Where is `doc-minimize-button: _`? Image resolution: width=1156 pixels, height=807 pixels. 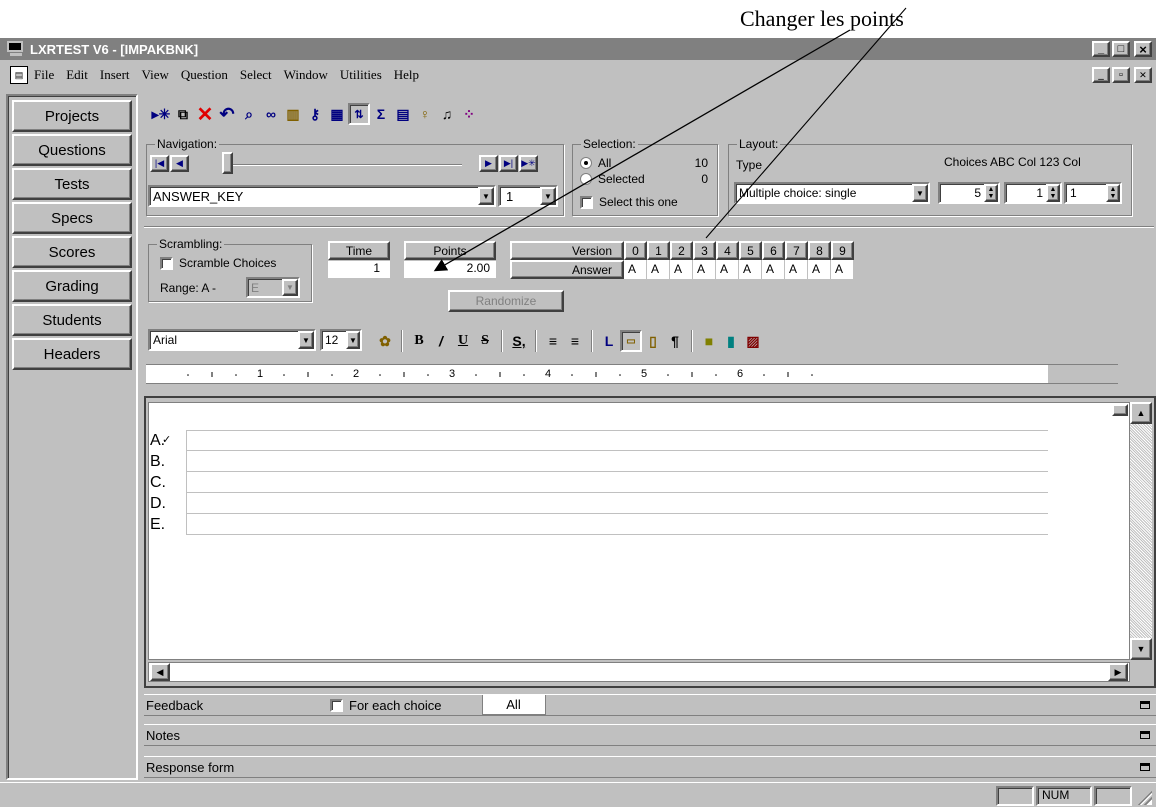 doc-minimize-button: _ is located at coordinates (1101, 75).